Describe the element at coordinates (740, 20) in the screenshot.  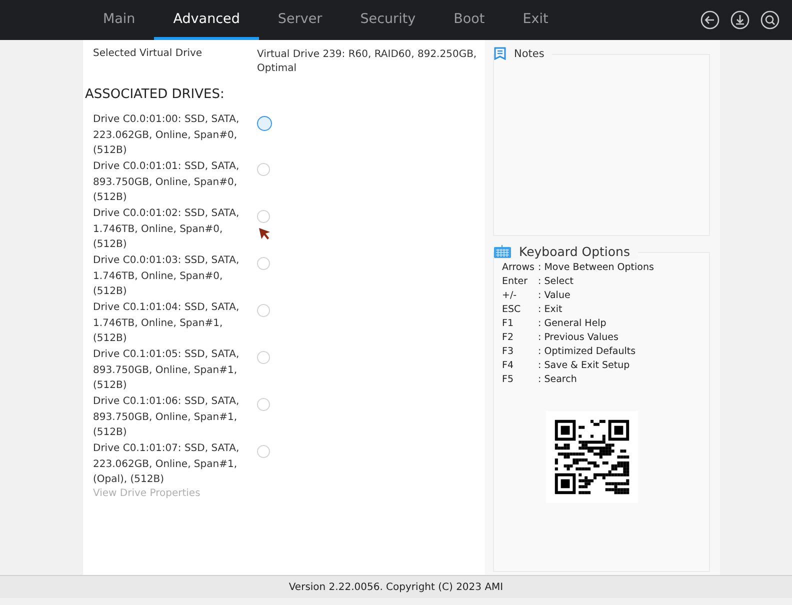
I see `download-icon` at that location.